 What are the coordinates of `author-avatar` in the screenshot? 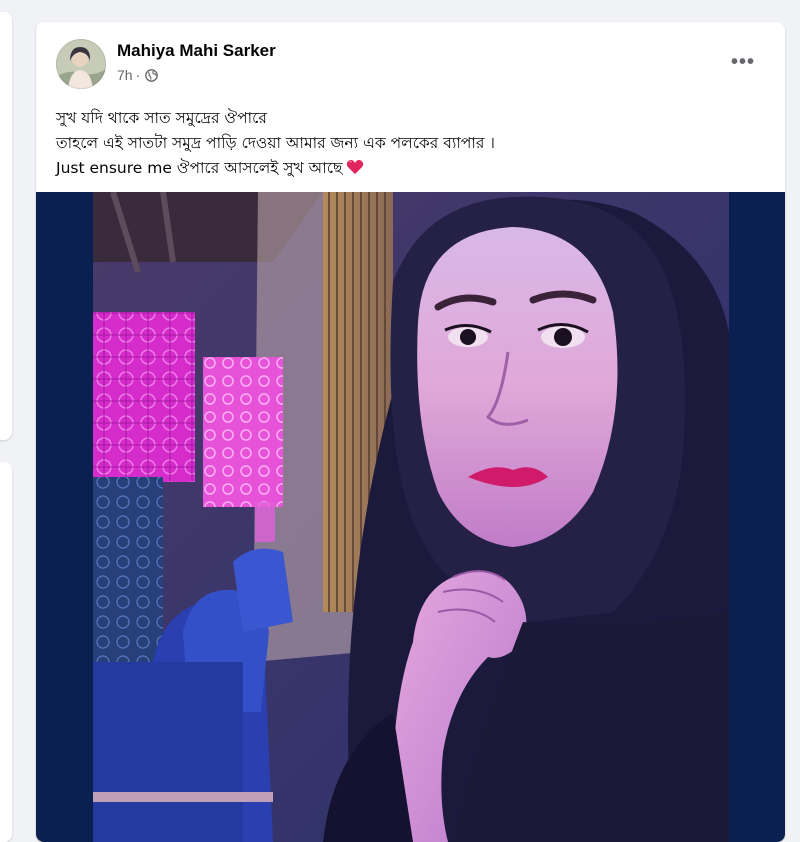 It's located at (81, 64).